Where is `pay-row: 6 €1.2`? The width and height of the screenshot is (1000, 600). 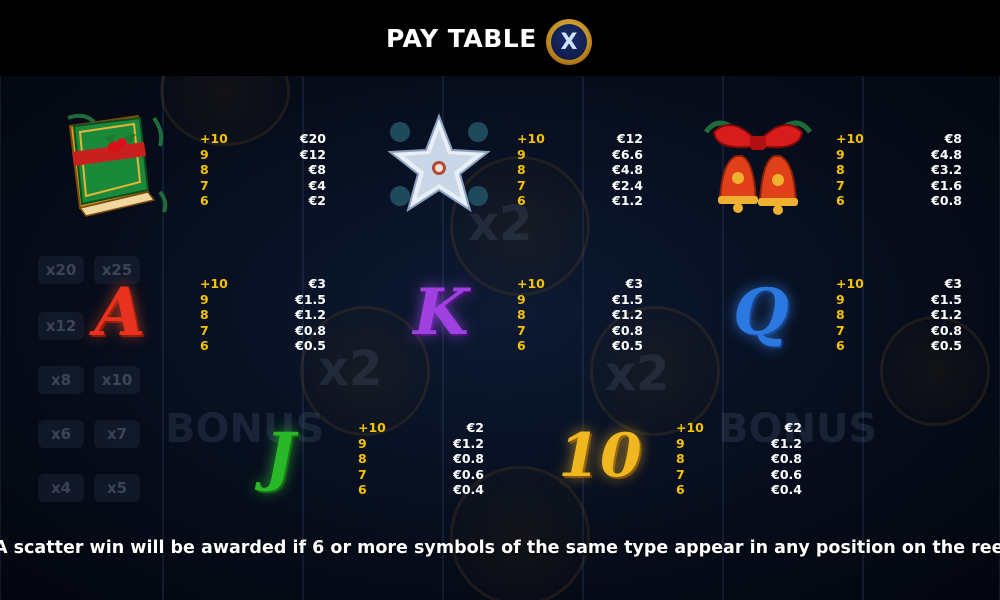
pay-row: 6 €1.2 is located at coordinates (580, 201).